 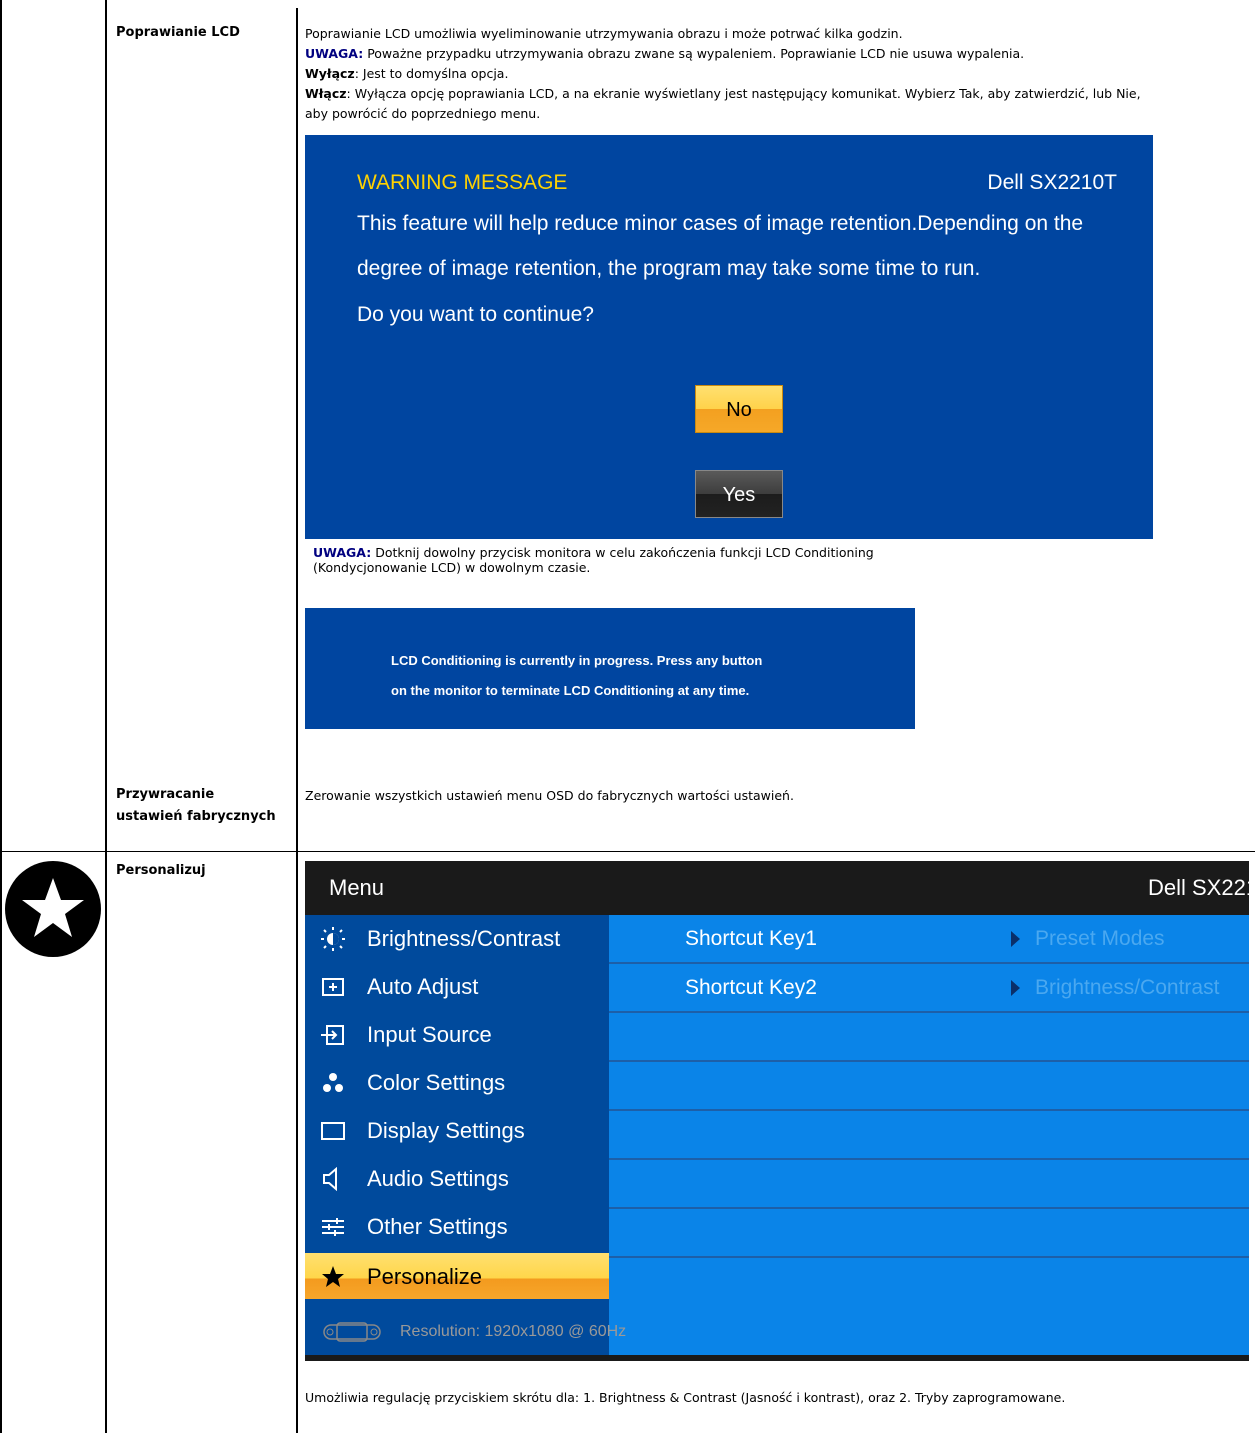 I want to click on menu-item-color-settings: Color Settings, so click(x=457, y=1083).